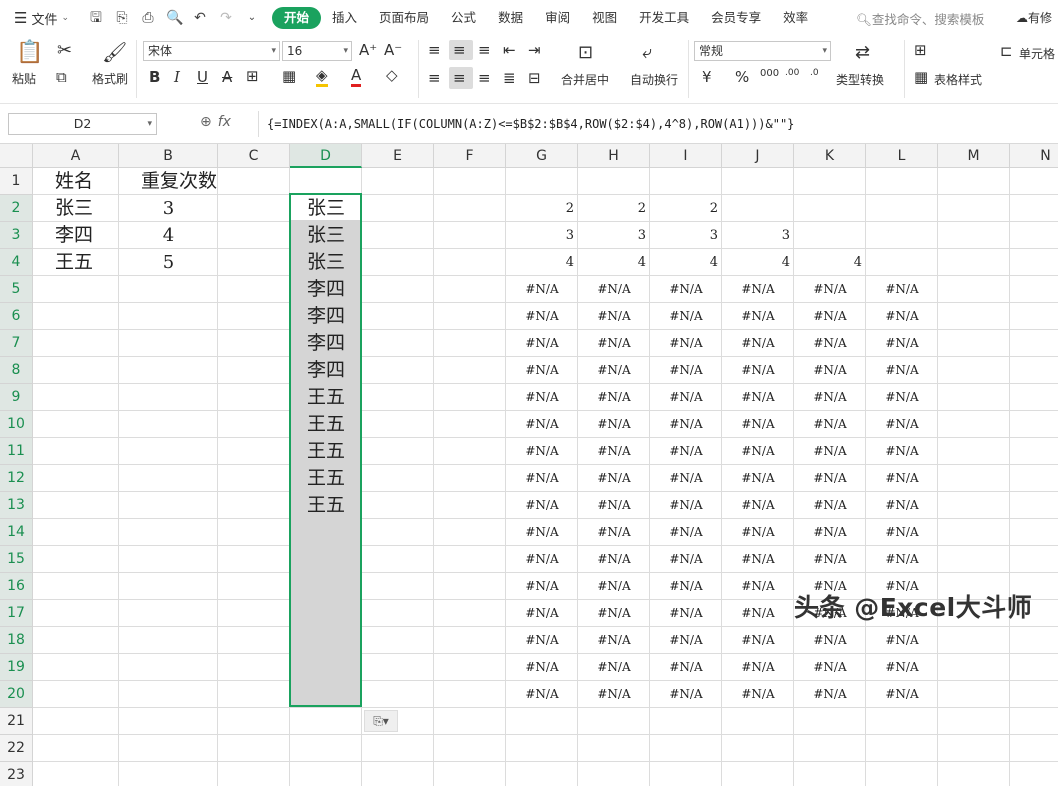 This screenshot has width=1058, height=786. Describe the element at coordinates (902, 667) in the screenshot. I see `cell-L19: #N/A` at that location.